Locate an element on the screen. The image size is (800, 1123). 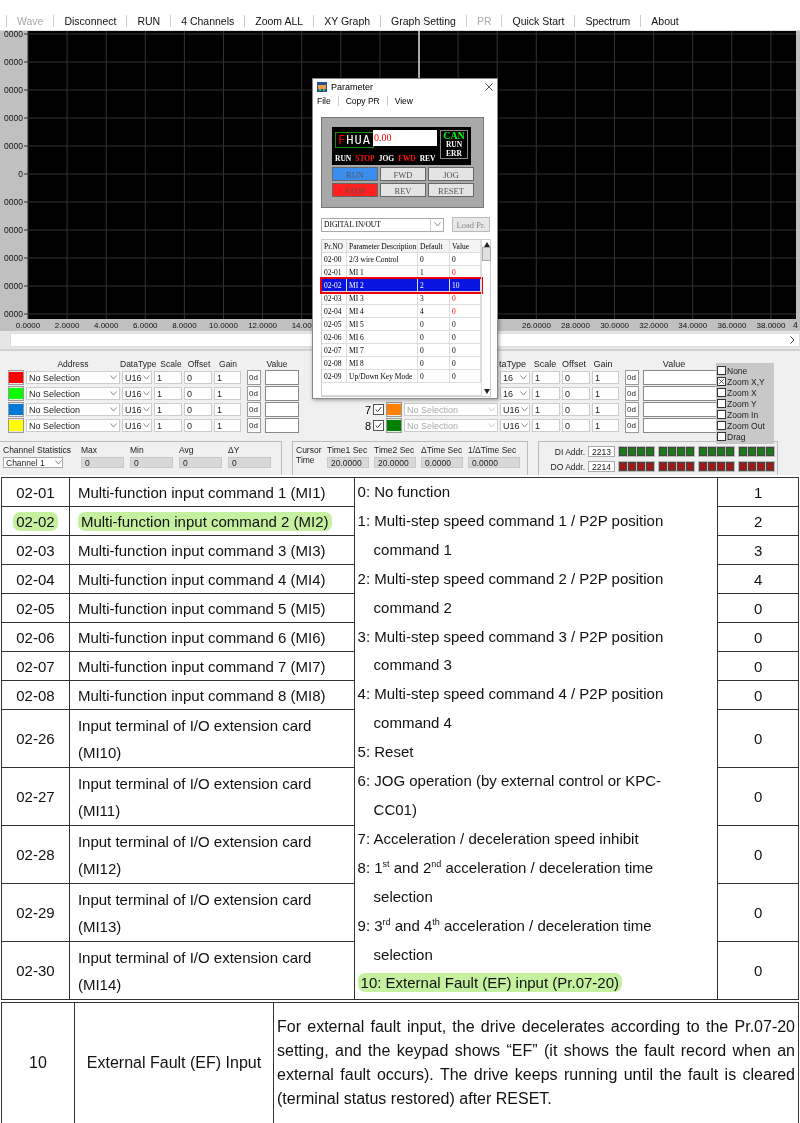
setting-option: 0: No function is located at coordinates (404, 491).